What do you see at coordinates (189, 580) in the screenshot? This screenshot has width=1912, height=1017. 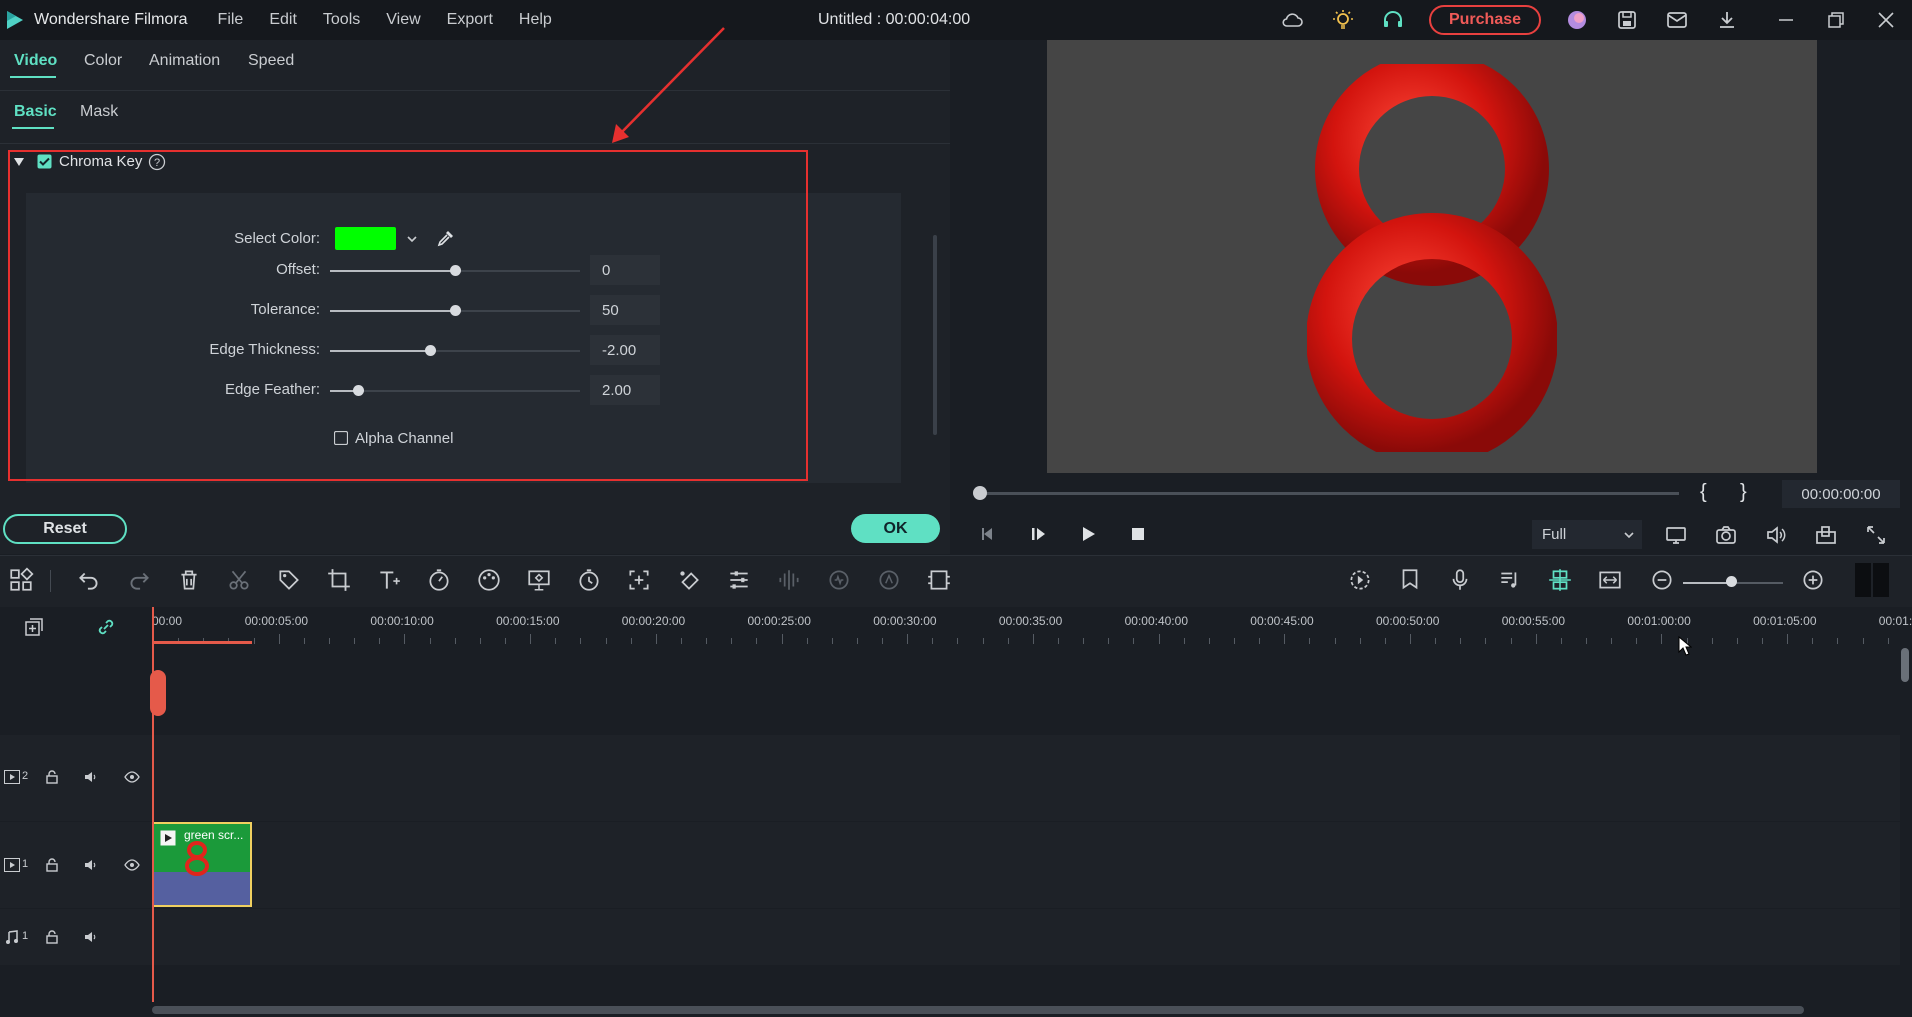 I see `delete-icon` at bounding box center [189, 580].